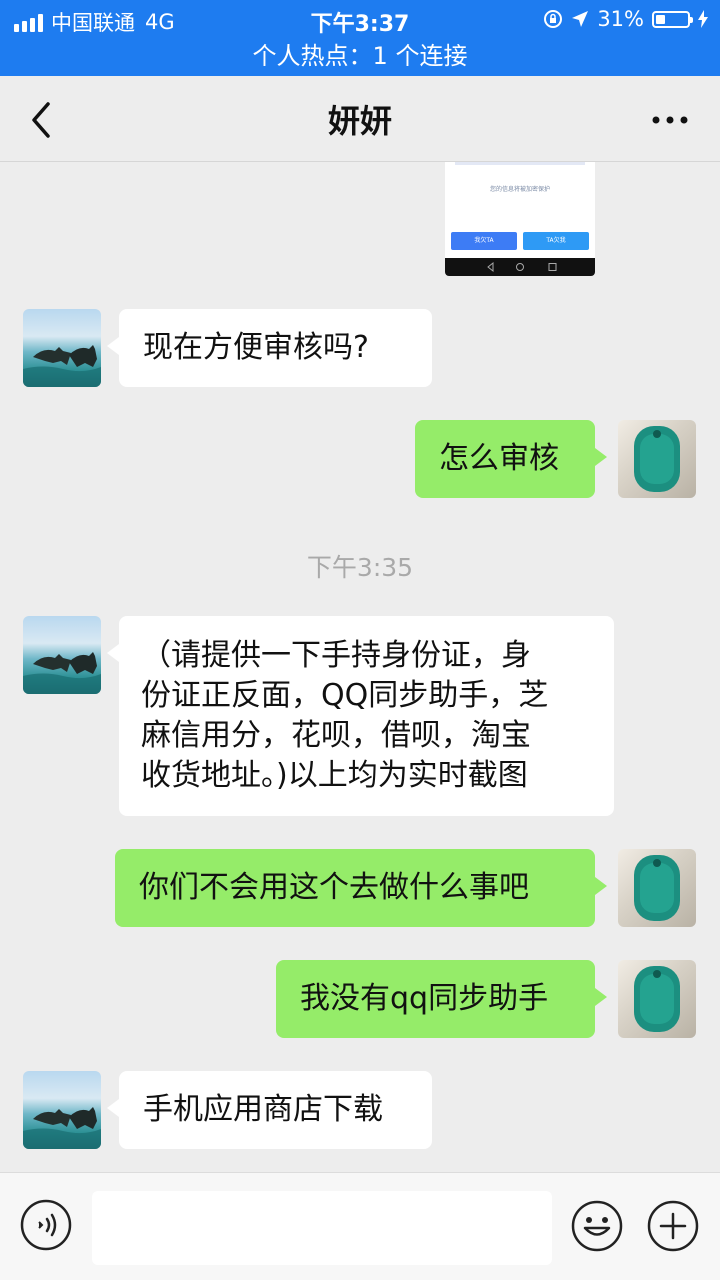 This screenshot has height=1280, width=720. What do you see at coordinates (556, 241) in the screenshot?
I see `thumb-button-right: TA欠我` at bounding box center [556, 241].